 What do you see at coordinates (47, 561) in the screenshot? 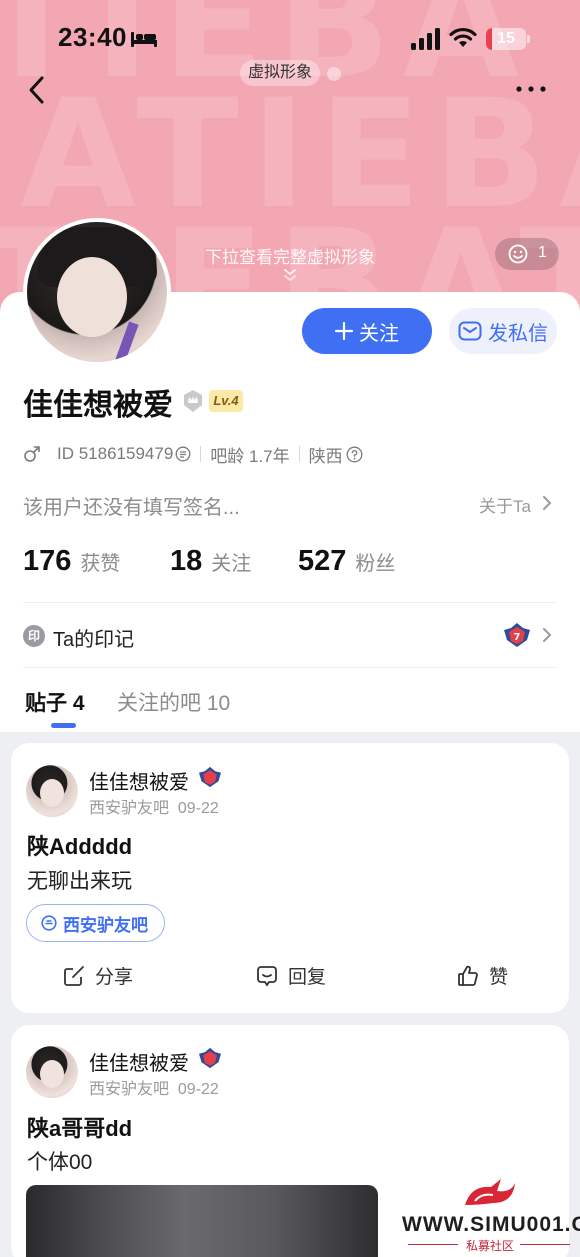
I see `stat-likes-value: 176` at bounding box center [47, 561].